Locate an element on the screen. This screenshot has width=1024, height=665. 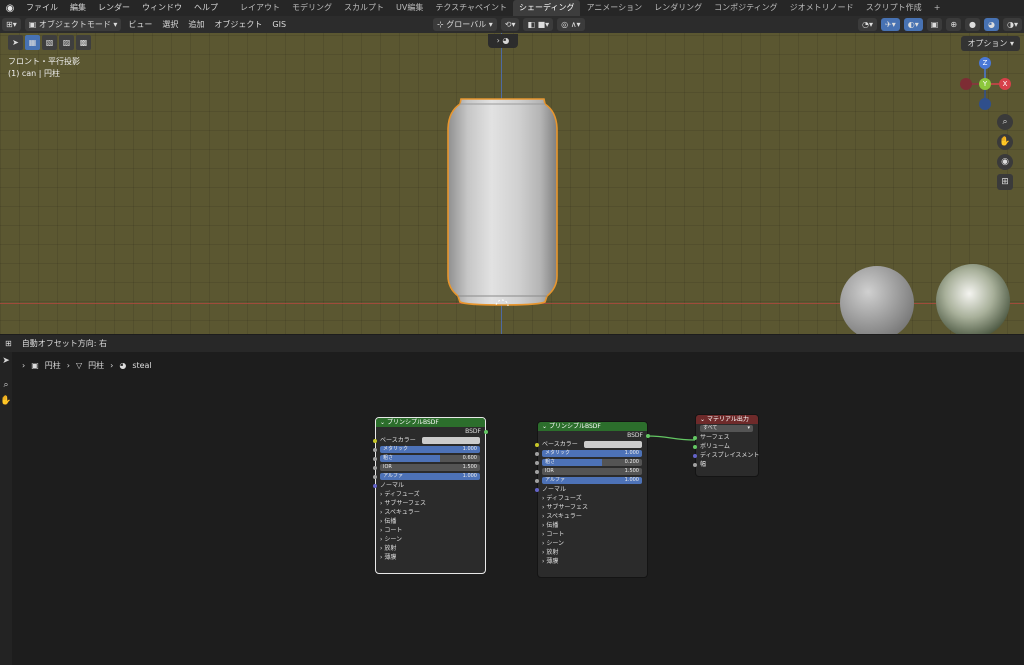
blender-logo-icon: ◉ is located at coordinates (10, 8).